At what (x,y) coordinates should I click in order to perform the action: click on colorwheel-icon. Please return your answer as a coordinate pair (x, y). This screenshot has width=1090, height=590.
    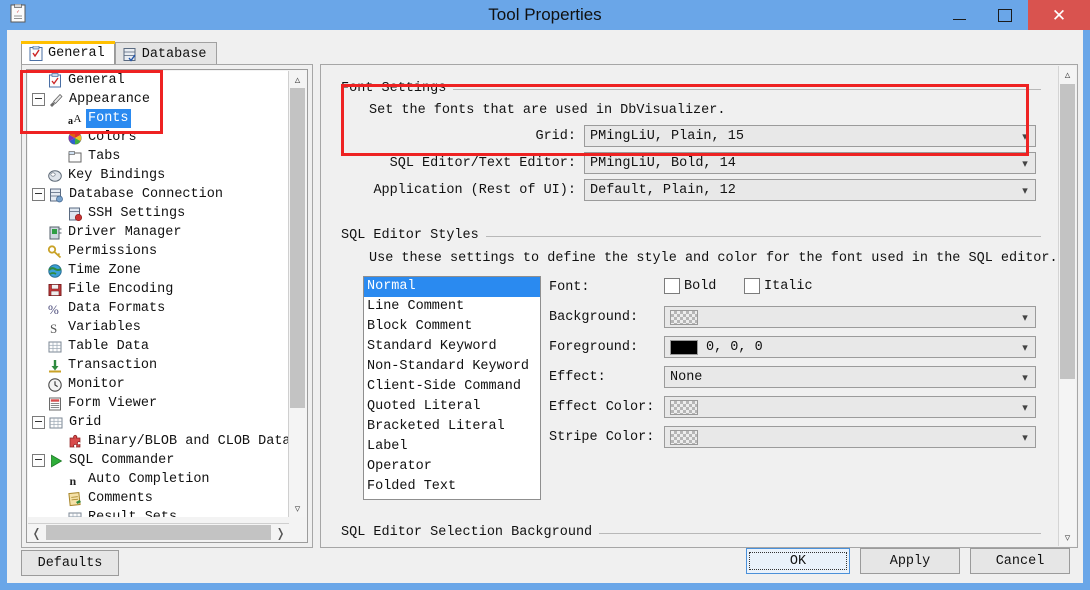
    Looking at the image, I should click on (75, 138).